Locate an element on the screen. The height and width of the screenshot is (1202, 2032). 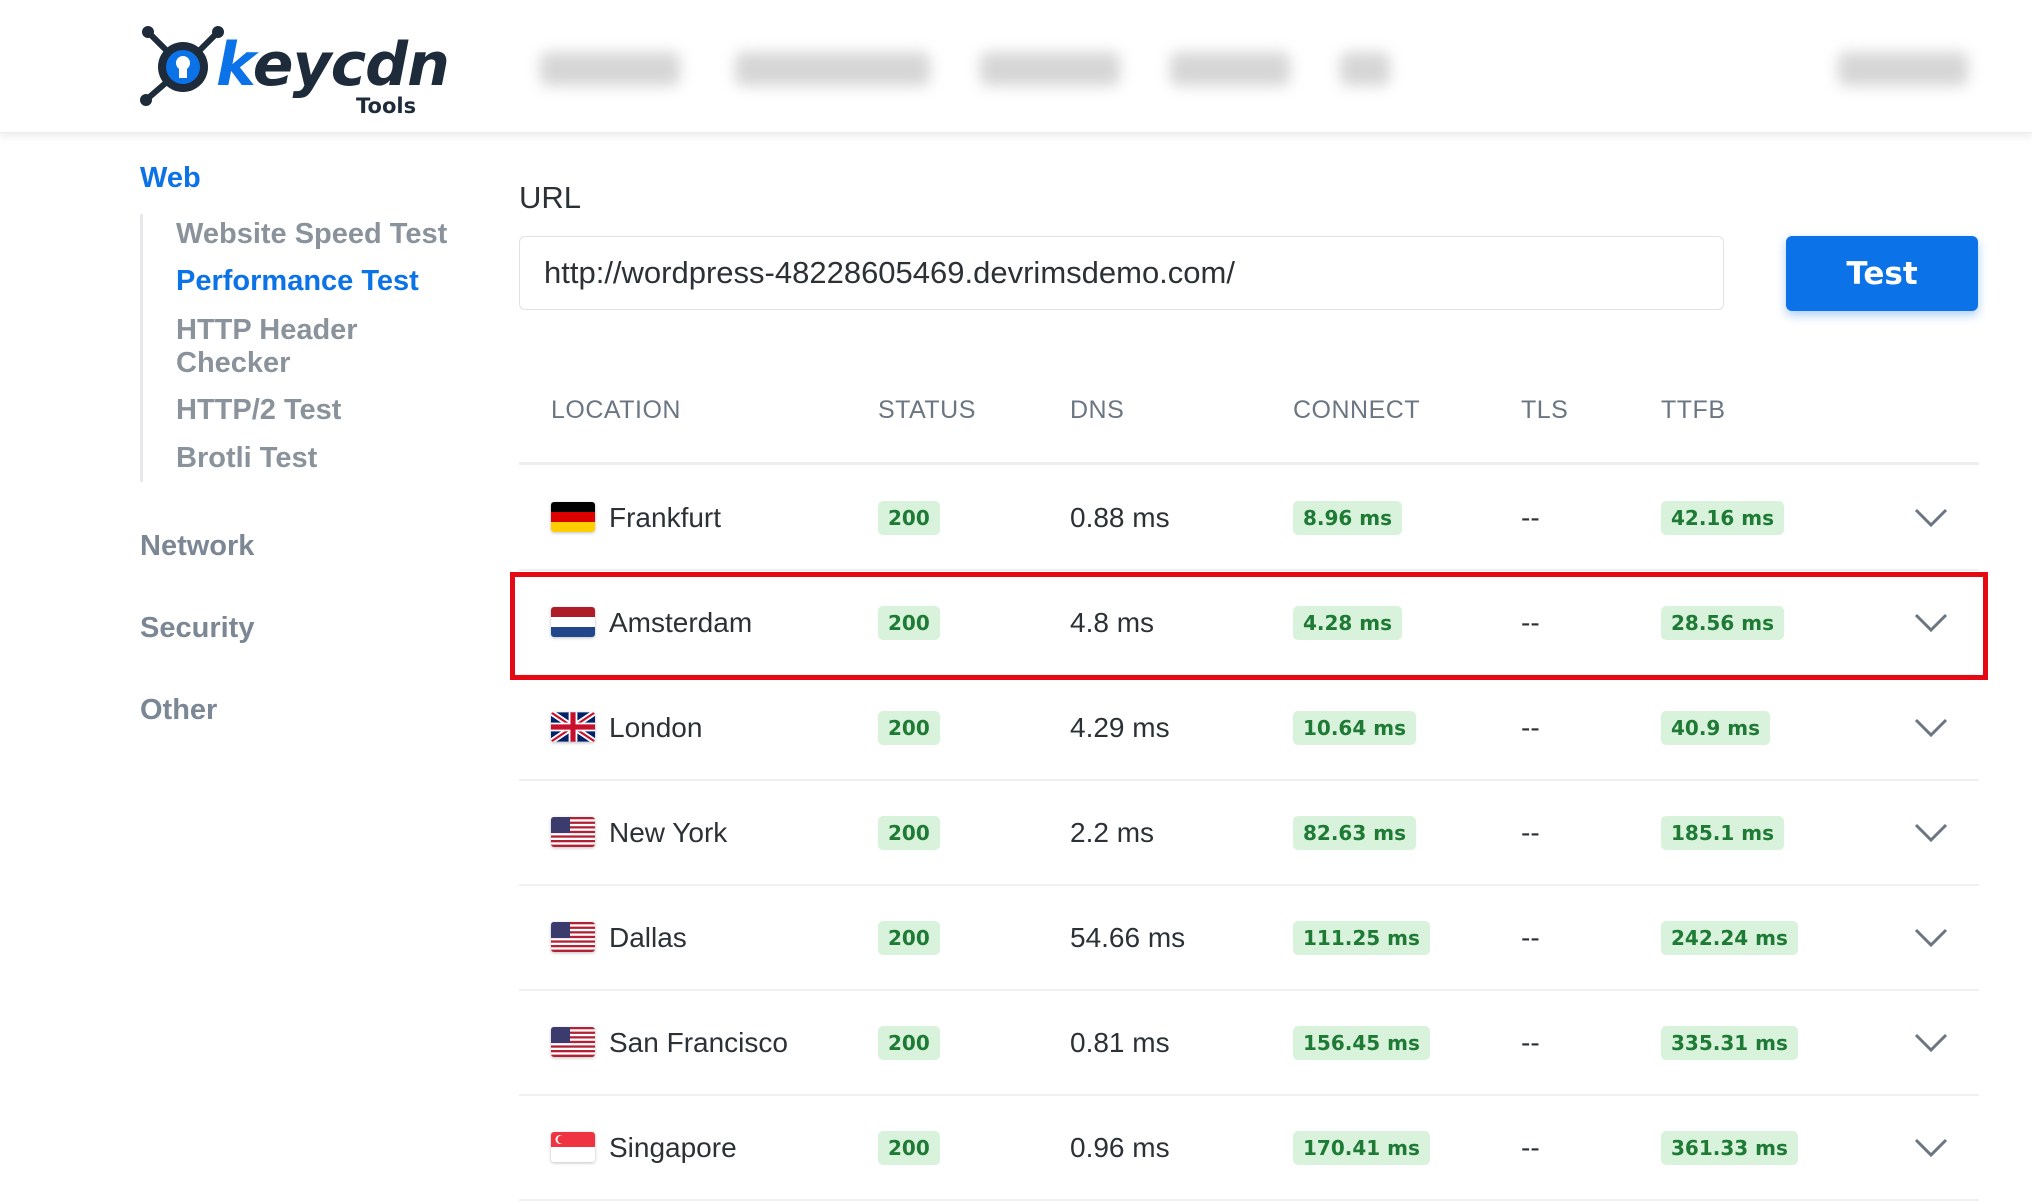
ttfb-badge: 40.9 ms is located at coordinates (1716, 727).